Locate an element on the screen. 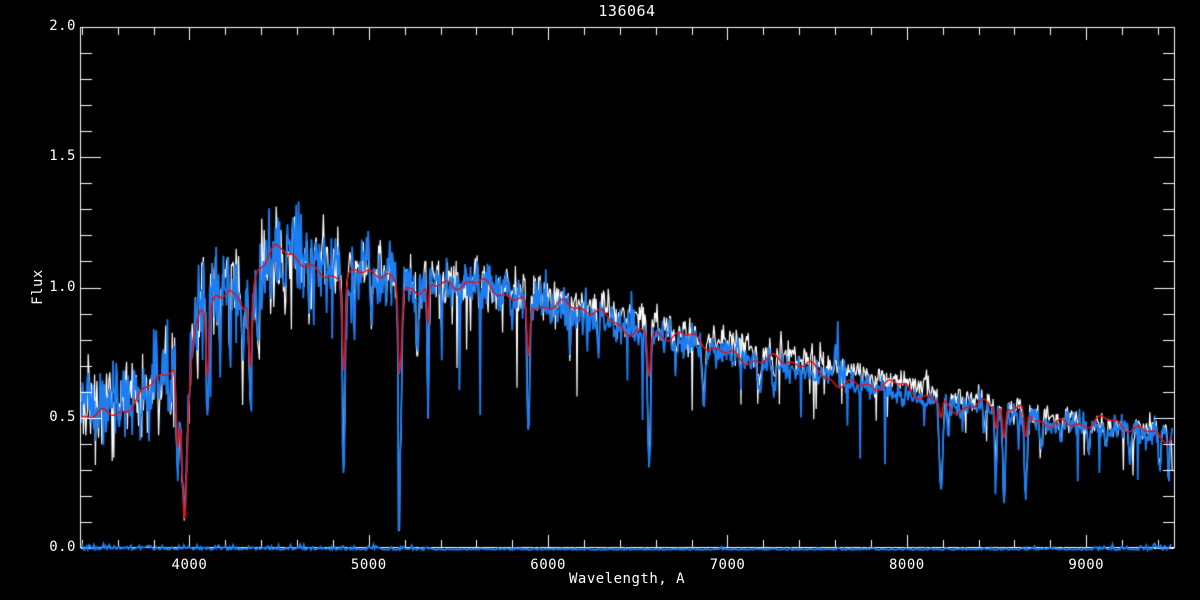  y-tick-label: 0.0 is located at coordinates (62, 547).